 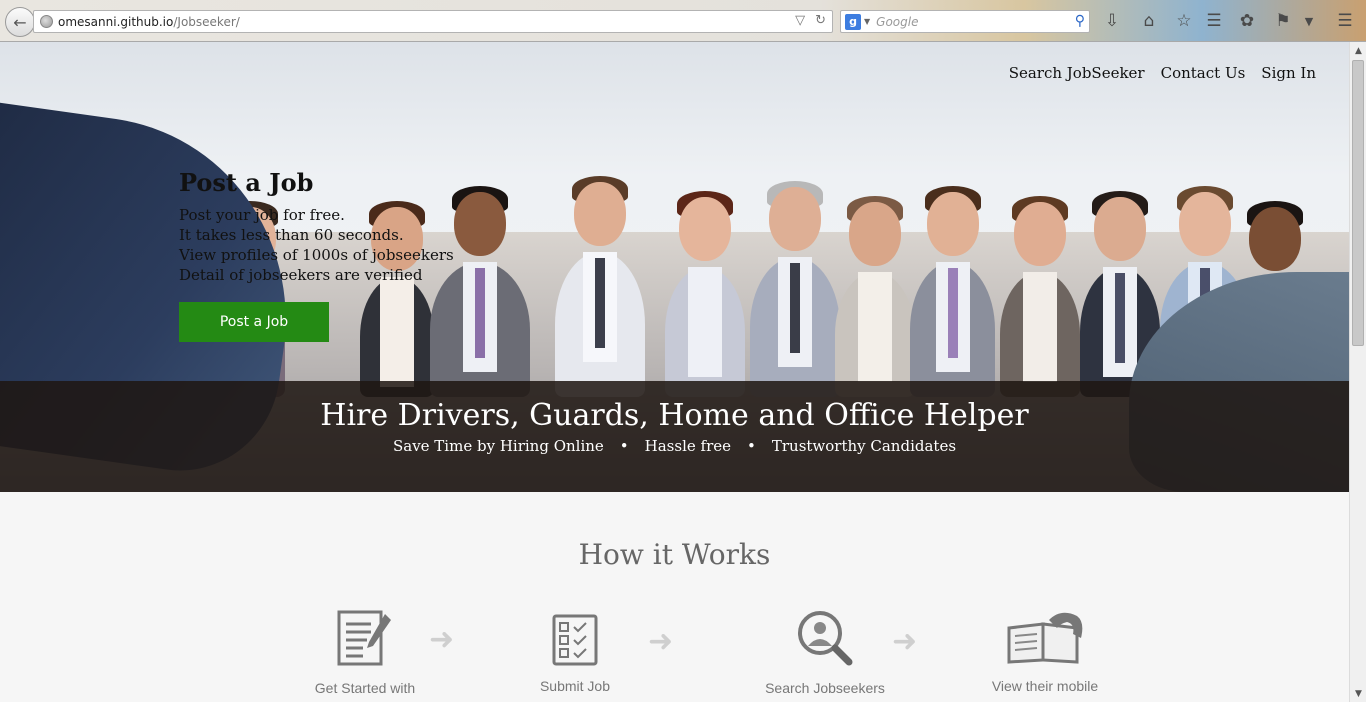 I want to click on how-step: Get Started with, so click(x=365, y=652).